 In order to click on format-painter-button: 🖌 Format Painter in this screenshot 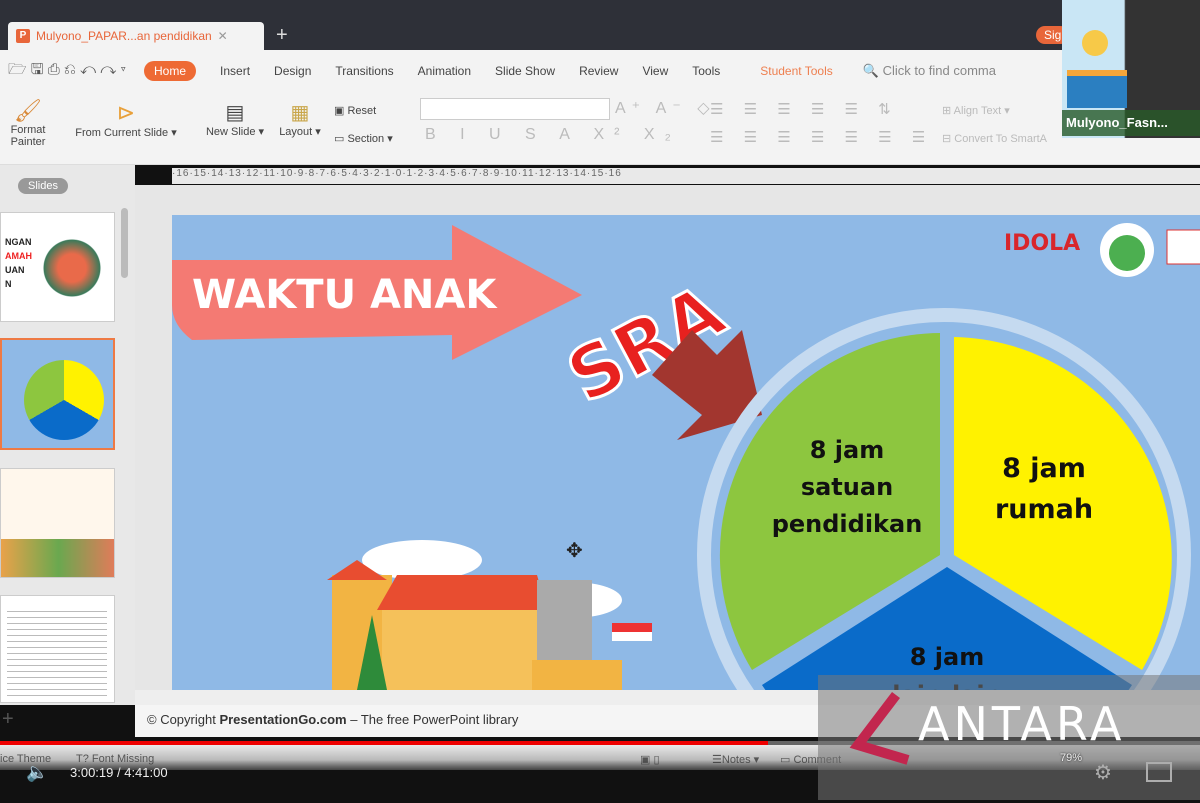, I will do `click(28, 123)`.